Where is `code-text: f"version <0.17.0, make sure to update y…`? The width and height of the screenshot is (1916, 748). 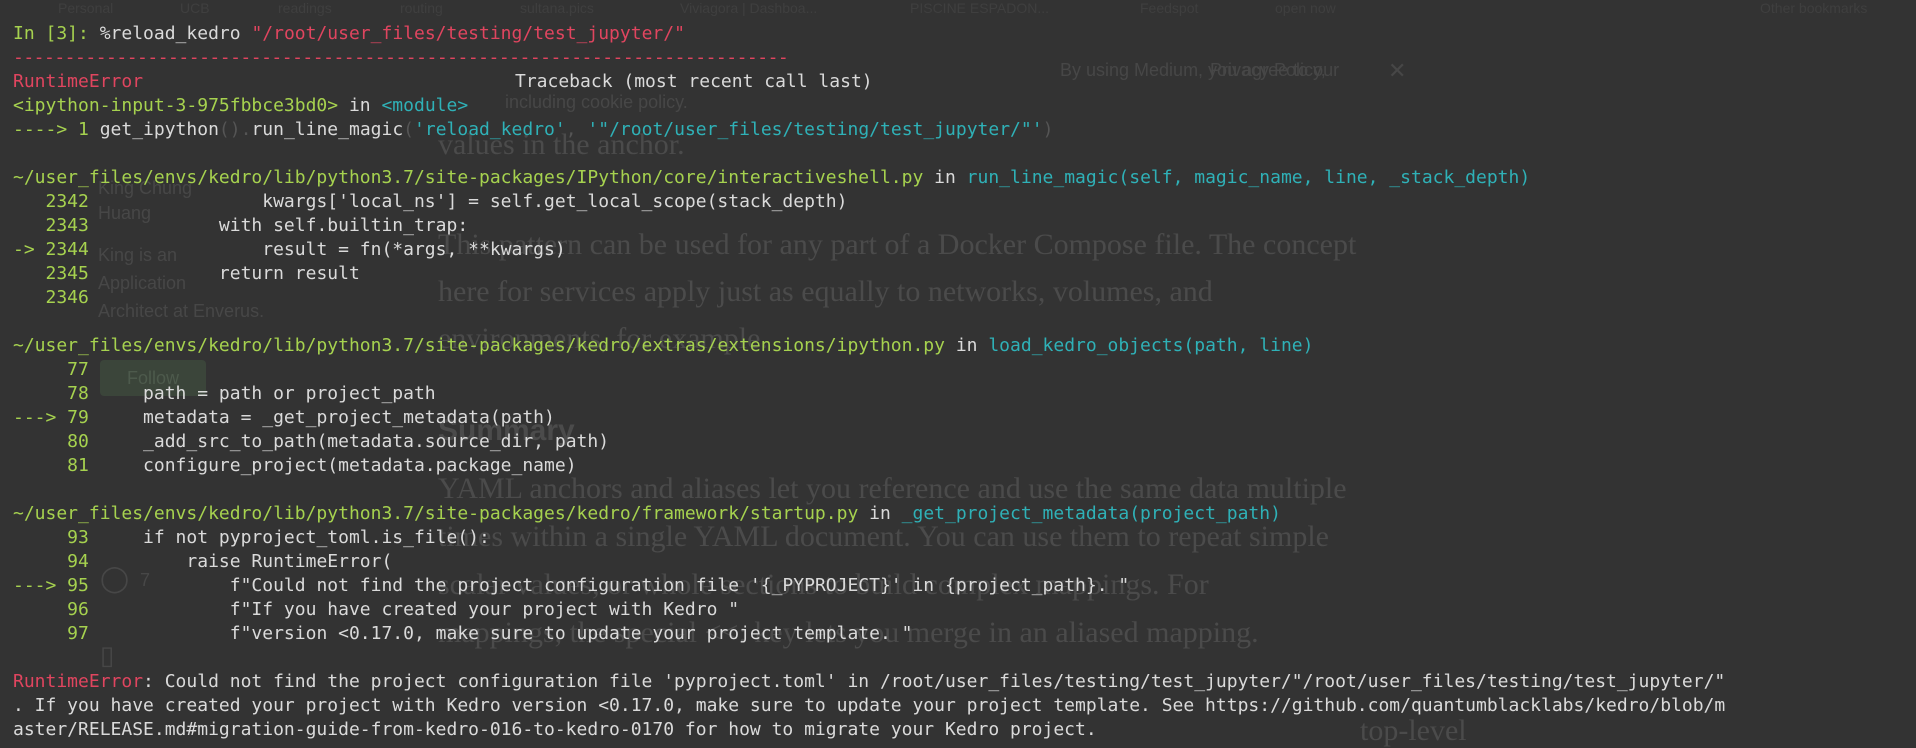 code-text: f"version <0.17.0, make sure to update y… is located at coordinates (506, 633).